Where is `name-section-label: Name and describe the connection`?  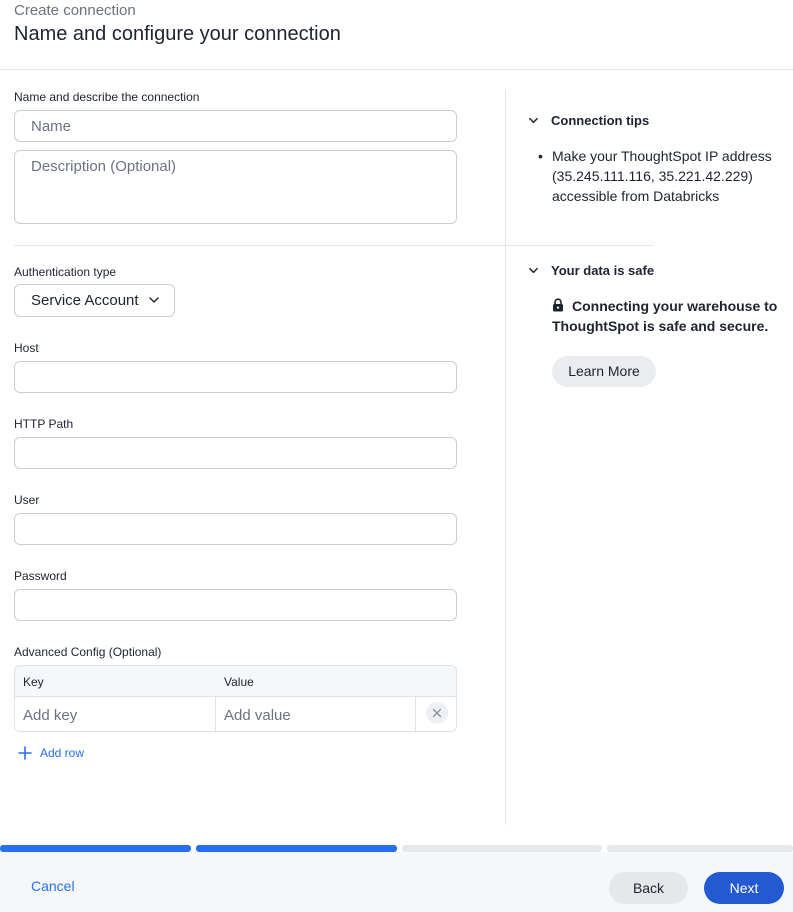
name-section-label: Name and describe the connection is located at coordinates (107, 97).